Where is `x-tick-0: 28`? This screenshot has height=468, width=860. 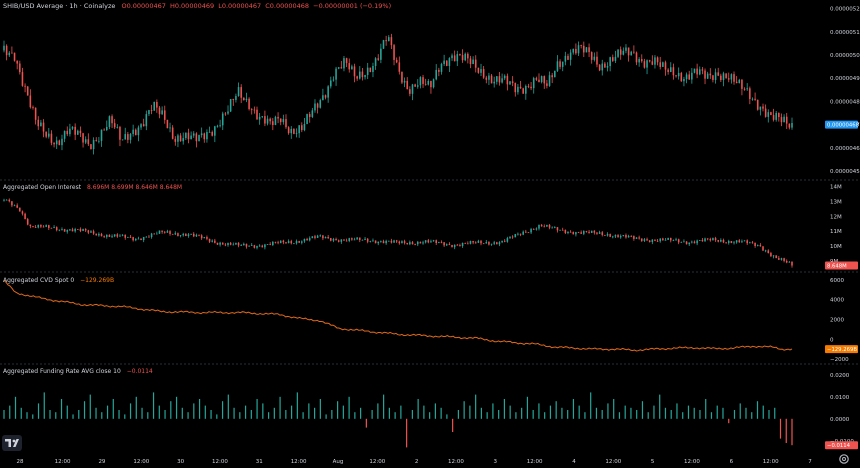 x-tick-0: 28 is located at coordinates (20, 462).